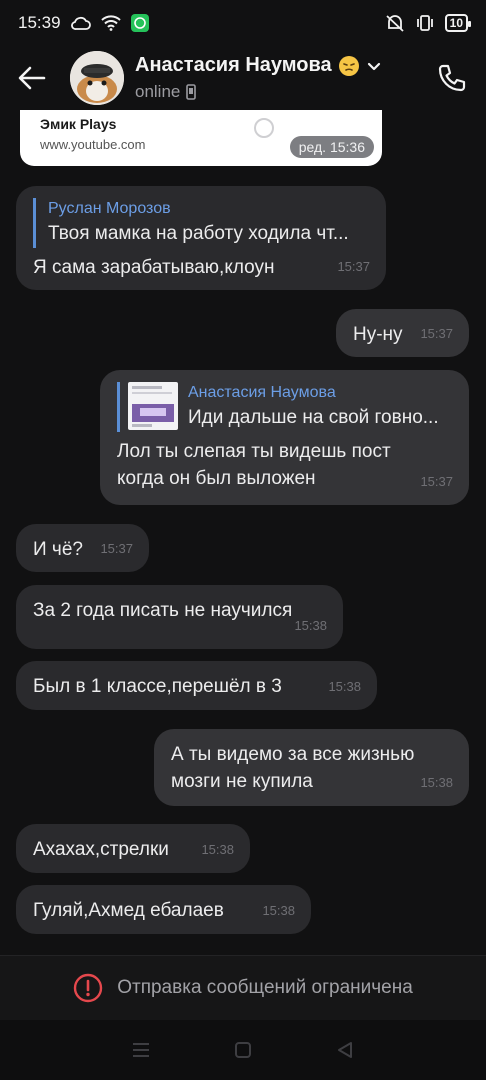  I want to click on message-text-line1: А ты видемо за все жизнью, so click(293, 754).